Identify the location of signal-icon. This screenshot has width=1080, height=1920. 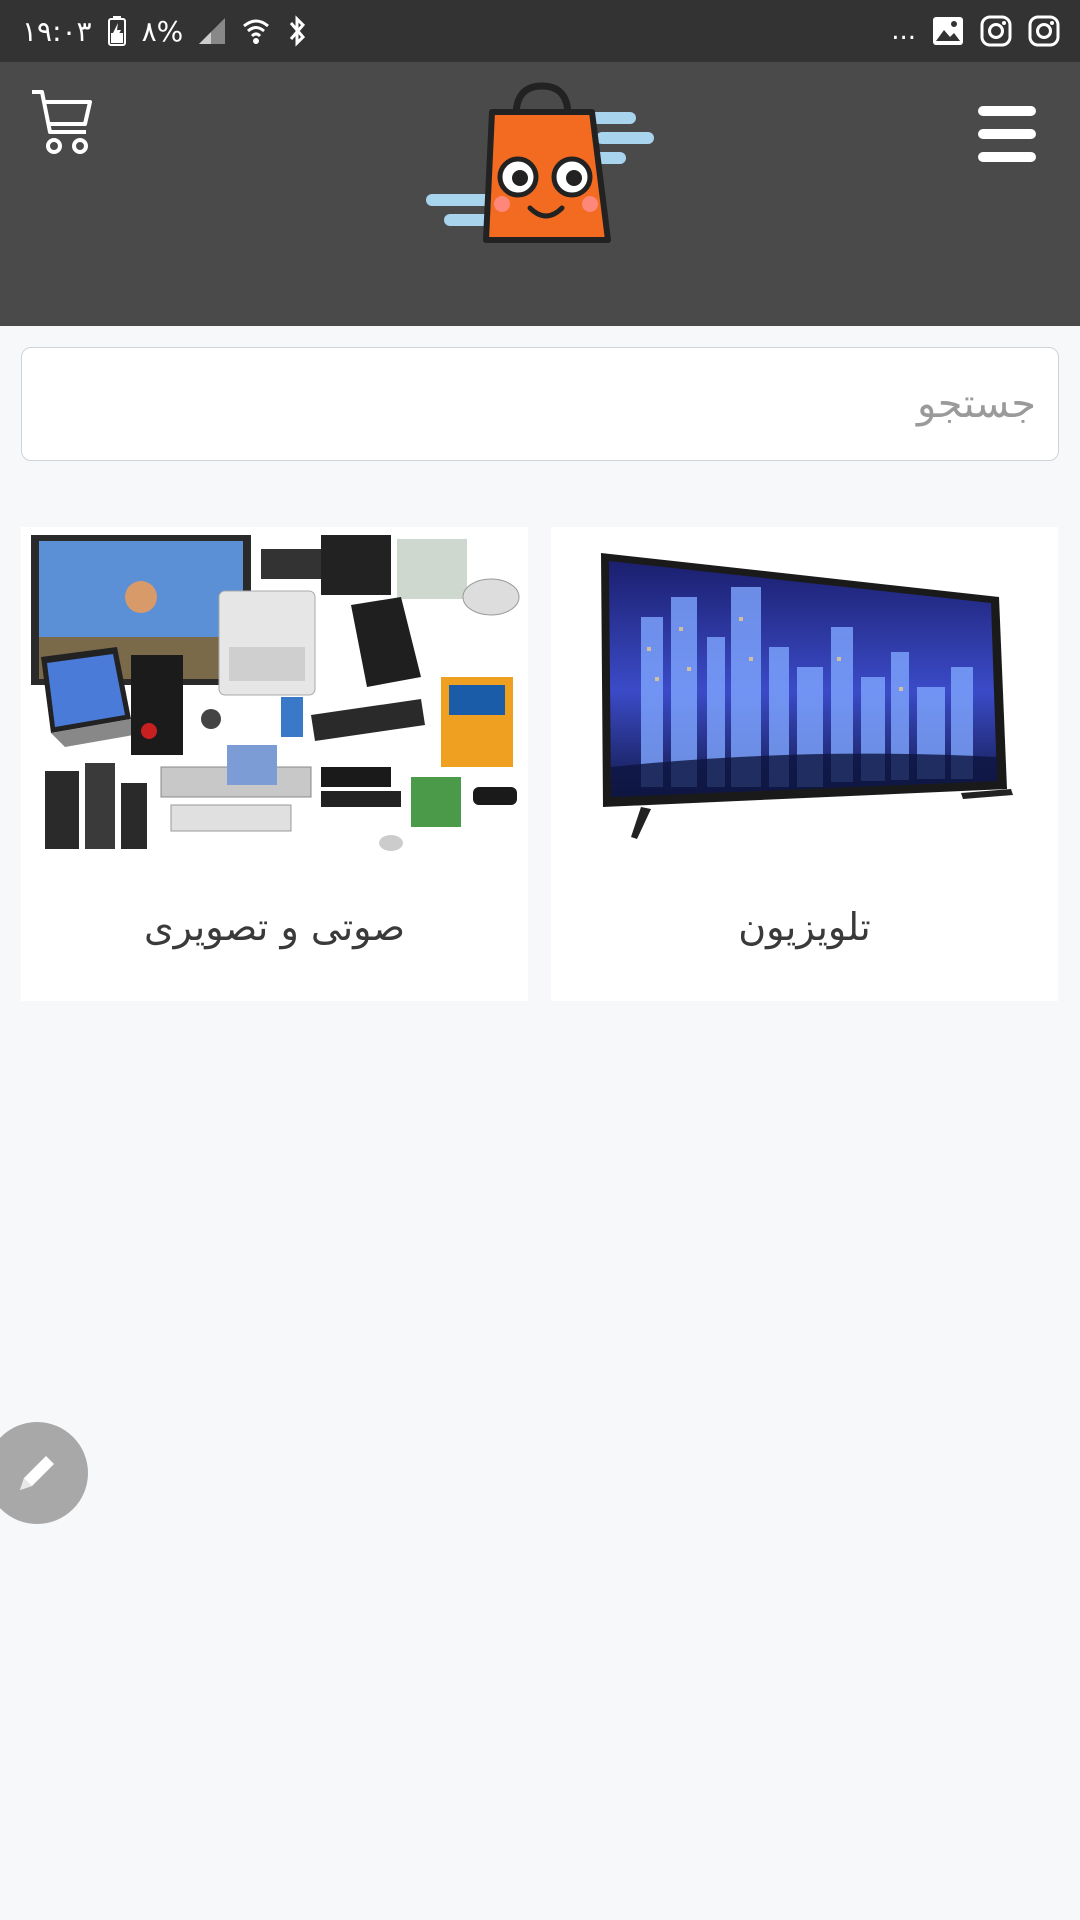
(212, 31).